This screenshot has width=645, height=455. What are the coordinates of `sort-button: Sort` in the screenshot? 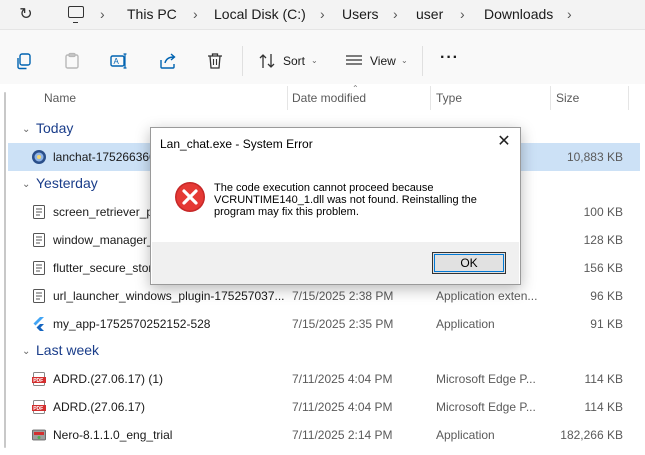 It's located at (294, 61).